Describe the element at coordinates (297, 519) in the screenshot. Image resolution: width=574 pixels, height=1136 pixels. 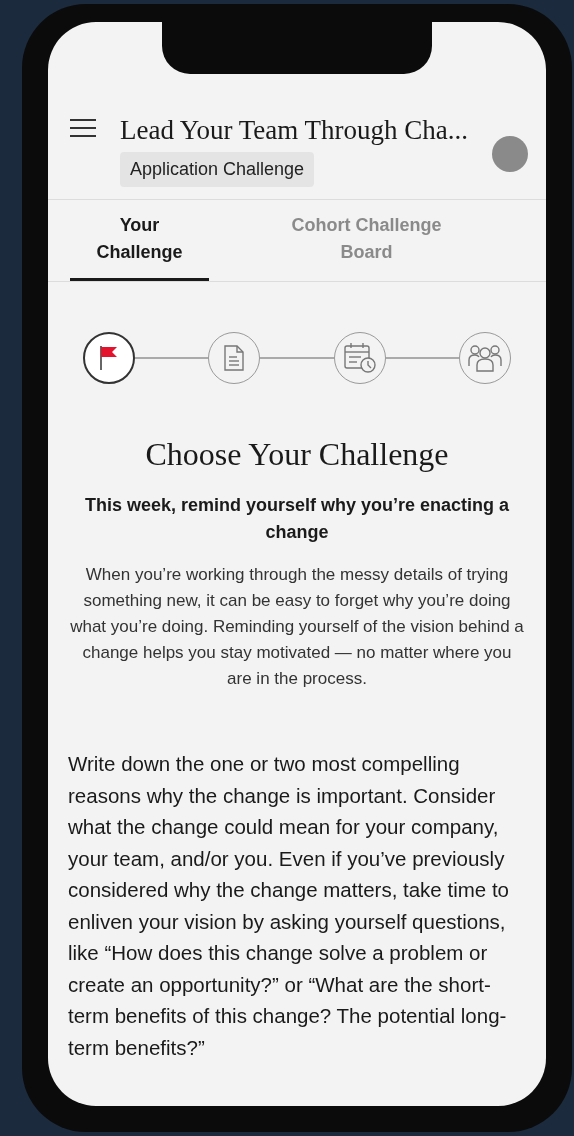
I see `section-subheading: This week, remind yourself why you’re enacting a change` at that location.